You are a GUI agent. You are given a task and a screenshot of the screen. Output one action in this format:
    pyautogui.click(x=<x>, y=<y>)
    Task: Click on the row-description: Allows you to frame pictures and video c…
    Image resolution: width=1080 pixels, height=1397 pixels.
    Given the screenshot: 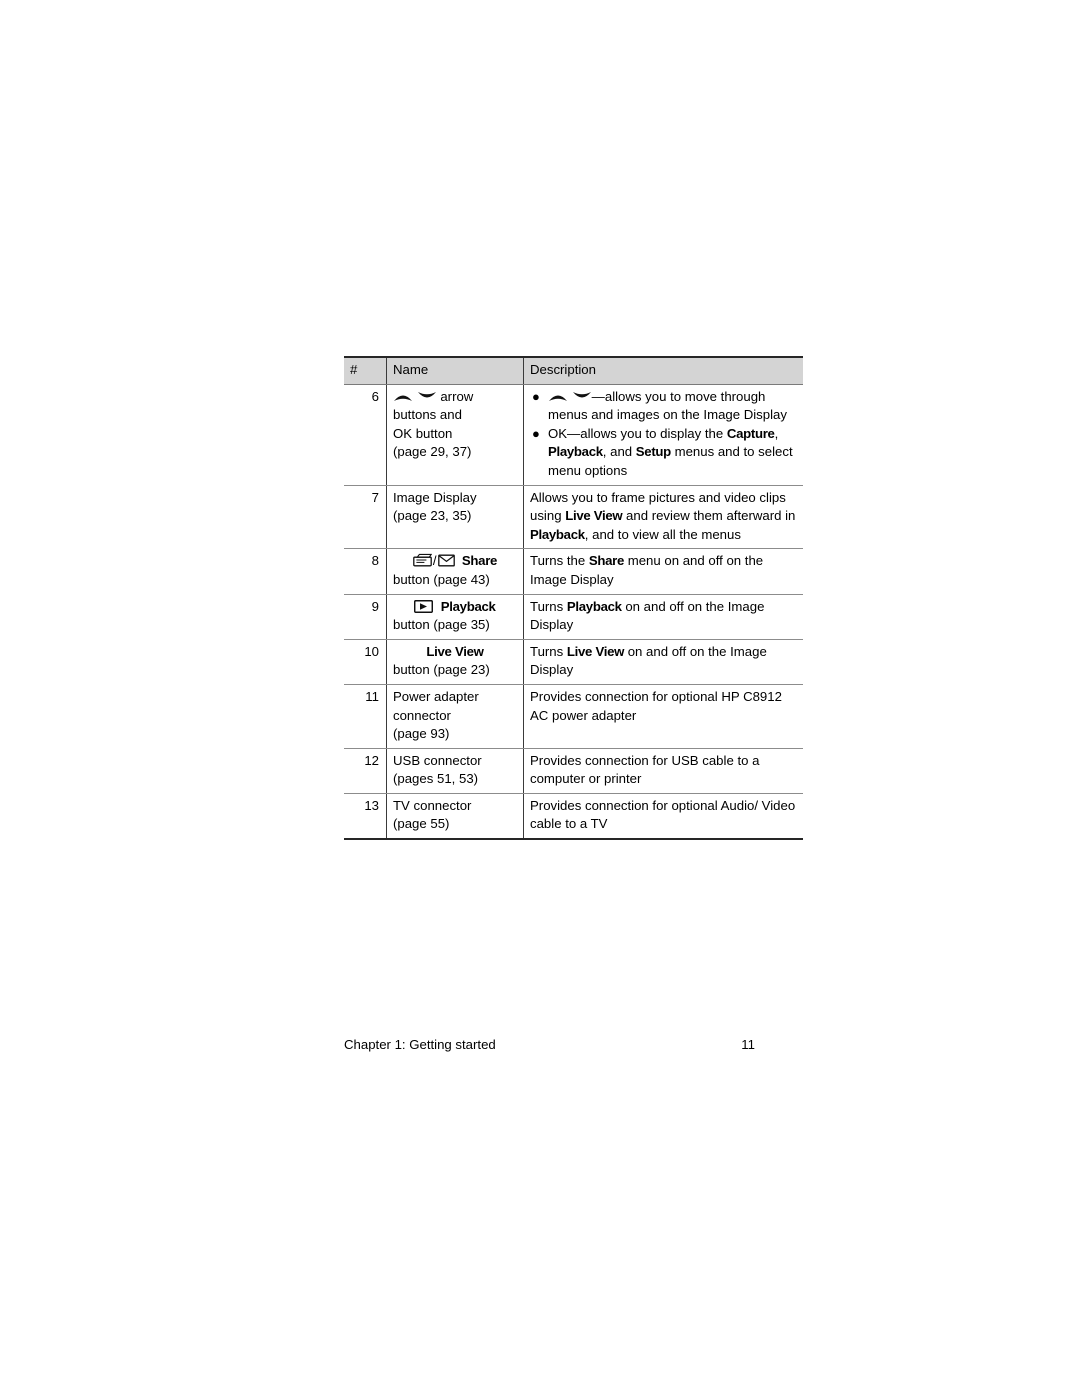 What is the action you would take?
    pyautogui.click(x=663, y=517)
    